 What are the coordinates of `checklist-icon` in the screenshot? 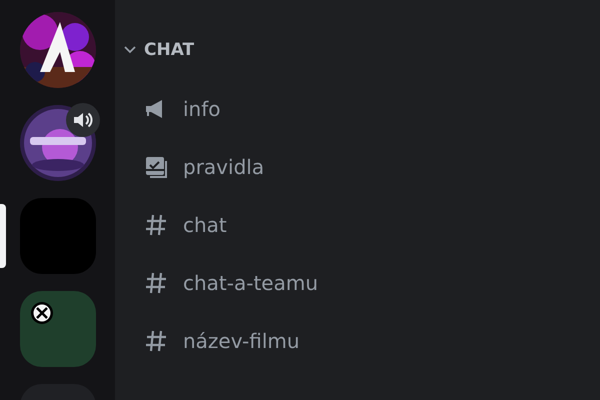 It's located at (156, 166).